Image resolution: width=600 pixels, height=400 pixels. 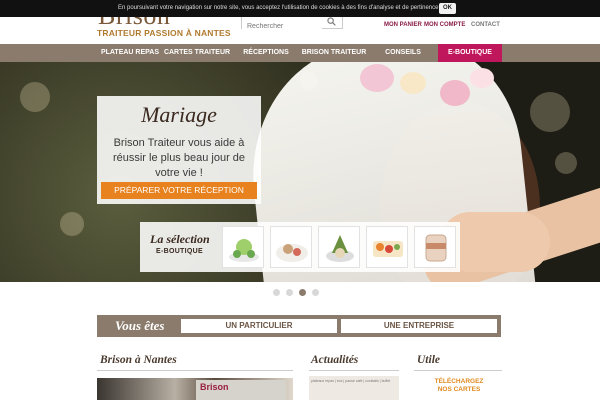 What do you see at coordinates (179, 190) in the screenshot?
I see `prepare-reception-button: PRÉPARER VOTRE RÉCEPTION` at bounding box center [179, 190].